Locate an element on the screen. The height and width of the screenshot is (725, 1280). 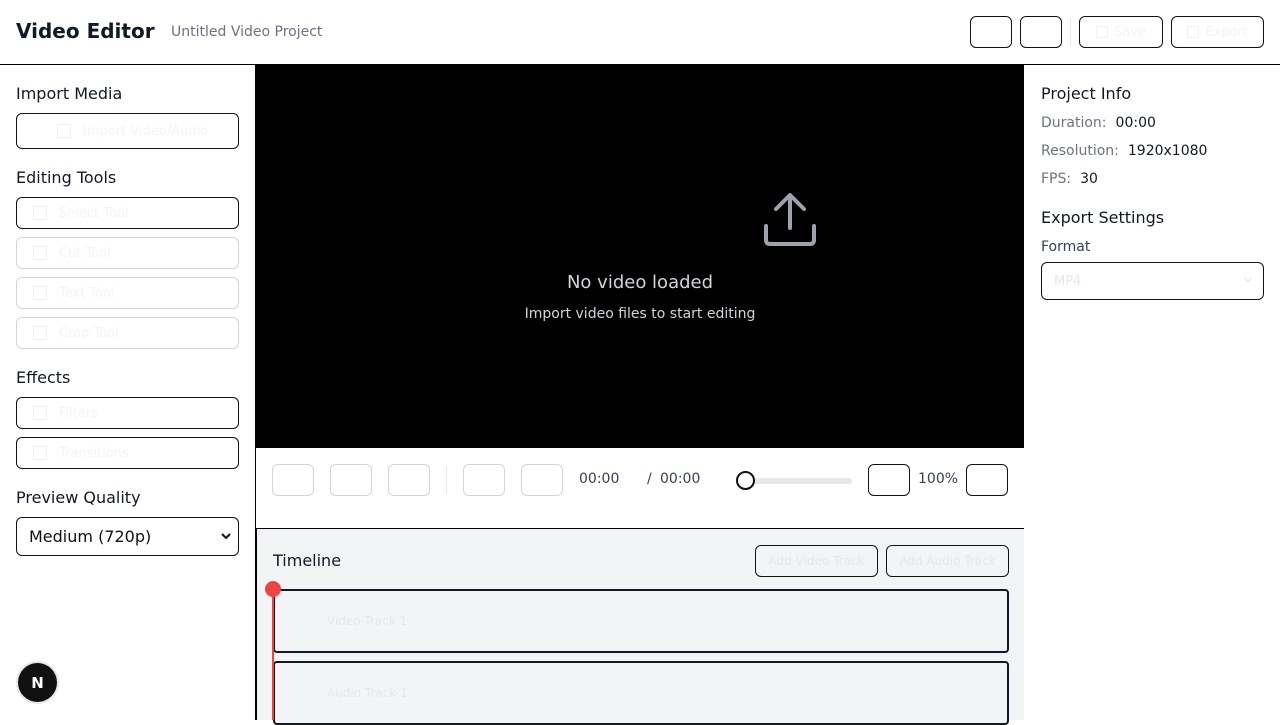
transition-icon is located at coordinates (40, 453).